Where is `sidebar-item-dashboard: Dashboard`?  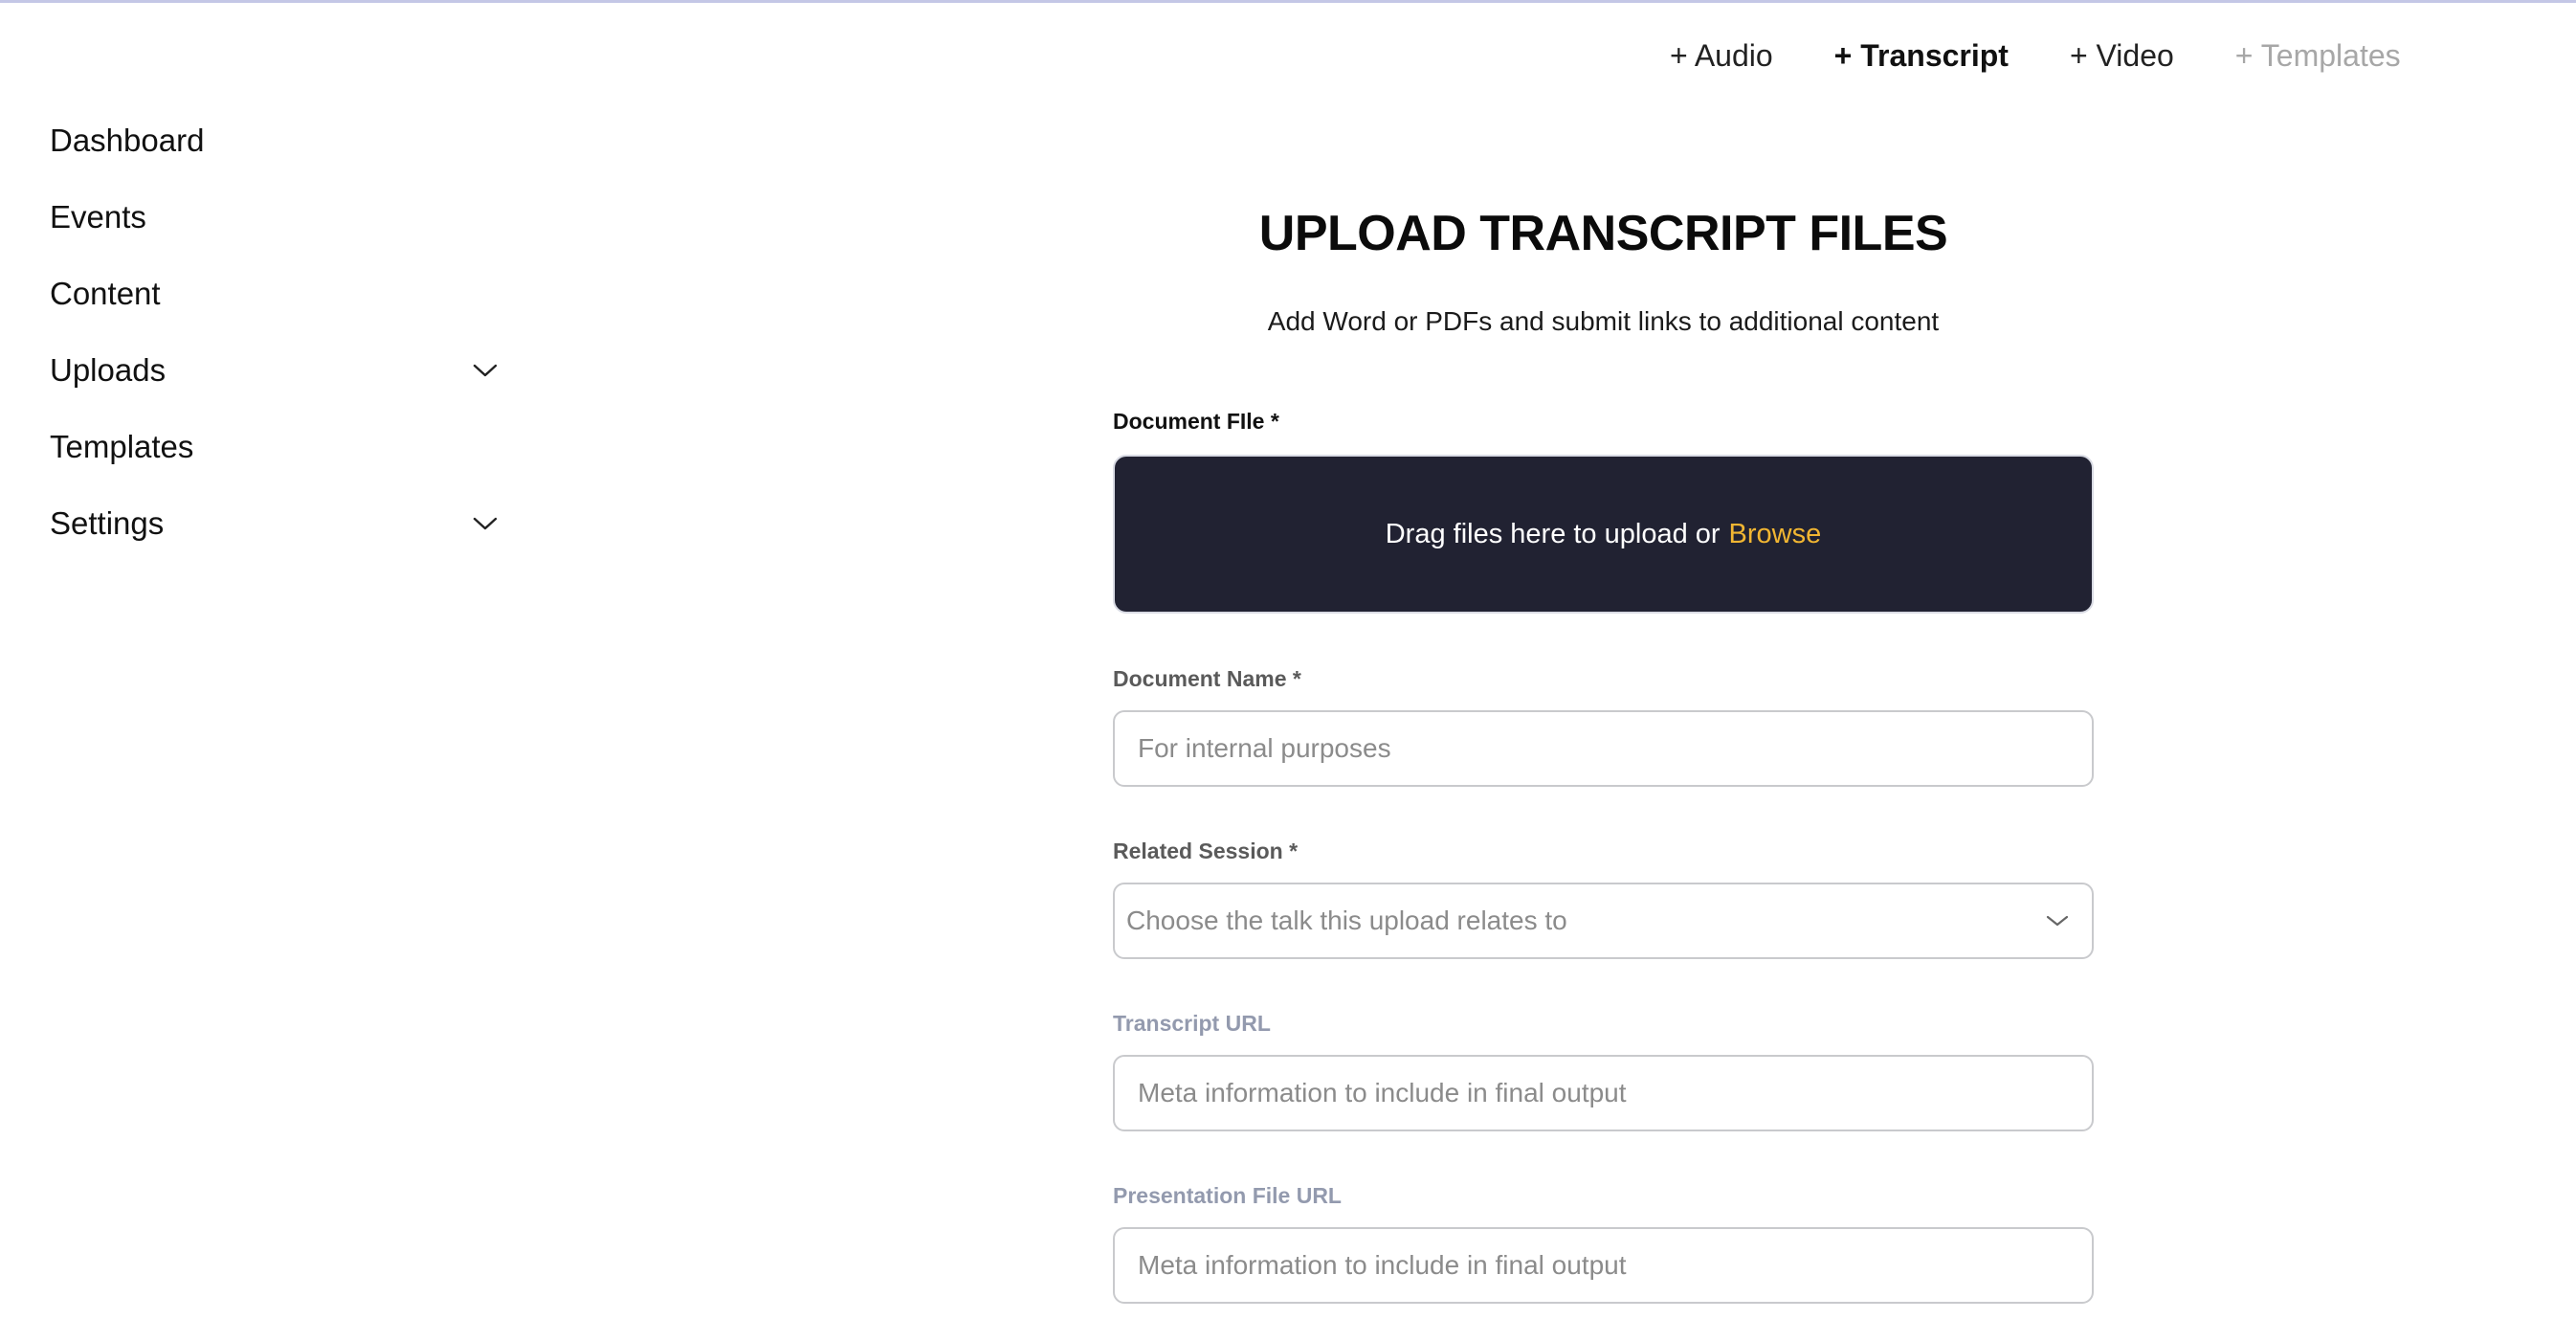
sidebar-item-dashboard: Dashboard is located at coordinates (275, 141).